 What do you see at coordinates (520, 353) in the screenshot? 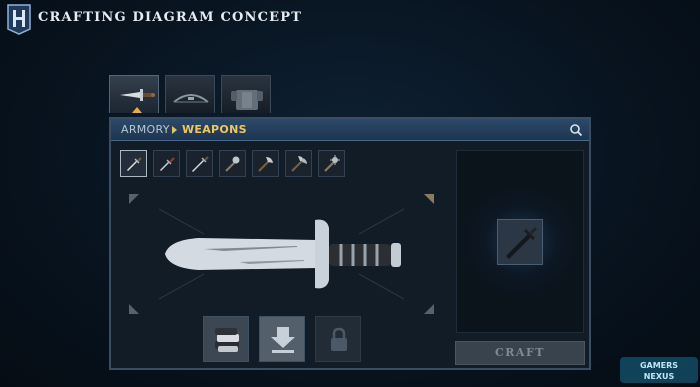
I see `craft-button: CRAFT` at bounding box center [520, 353].